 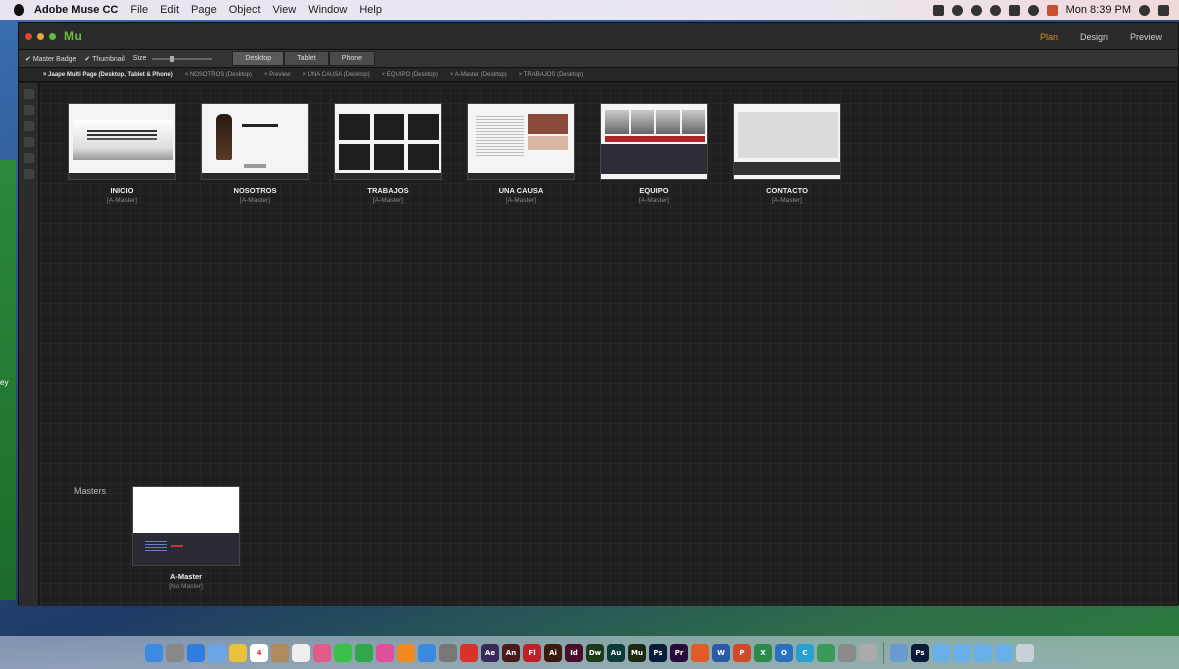 I want to click on page-card-una-causa: UNA CAUSA [A-Master], so click(x=521, y=153).